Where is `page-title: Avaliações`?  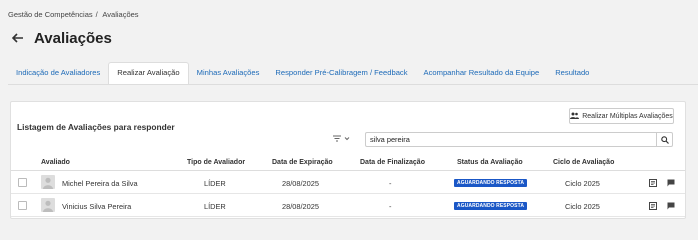
page-title: Avaliações is located at coordinates (73, 38).